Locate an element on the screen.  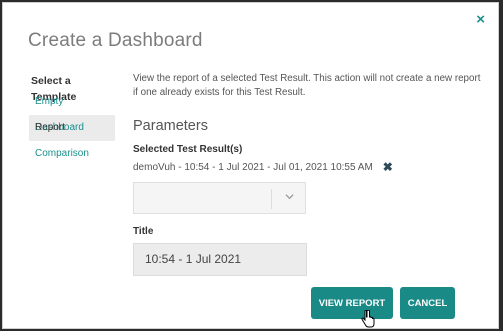
remove-x-icon: ✖ is located at coordinates (388, 167).